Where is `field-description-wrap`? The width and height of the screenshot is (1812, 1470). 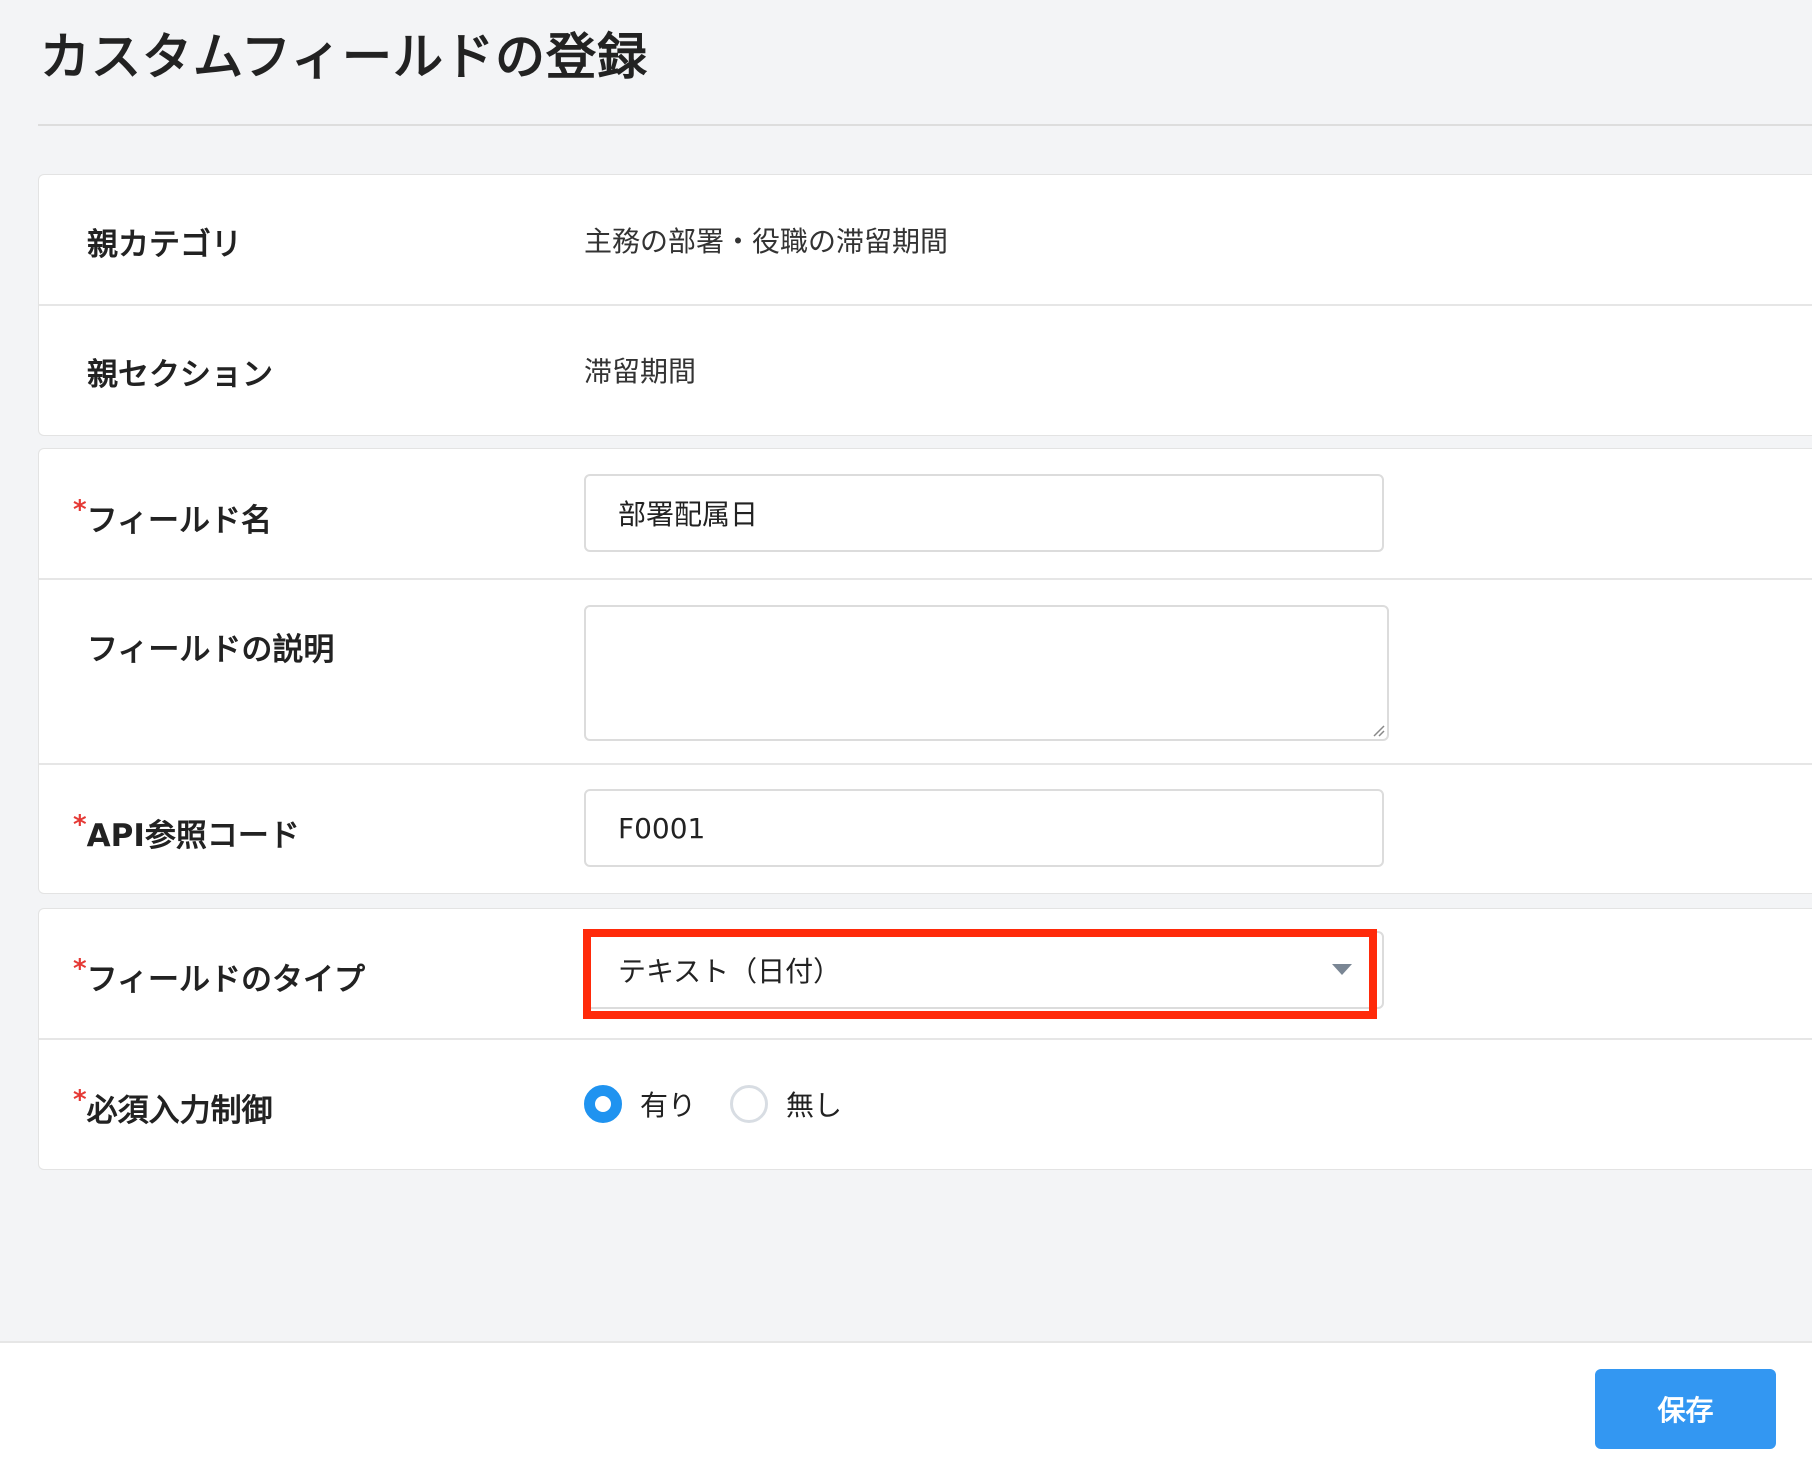
field-description-wrap is located at coordinates (986, 673).